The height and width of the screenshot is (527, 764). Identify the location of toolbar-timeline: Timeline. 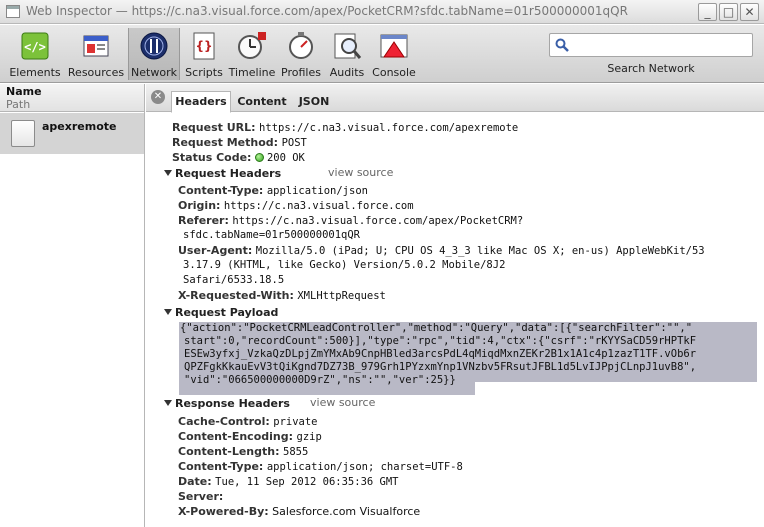
(252, 54).